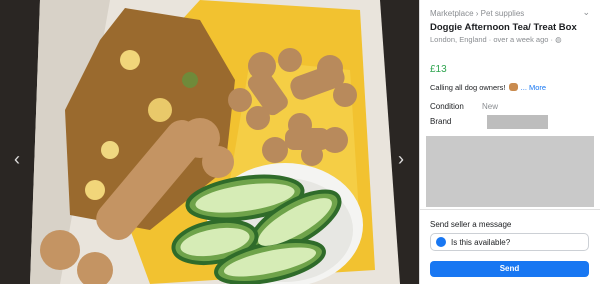 The width and height of the screenshot is (600, 284). Describe the element at coordinates (438, 69) in the screenshot. I see `listing-price: £13` at that location.